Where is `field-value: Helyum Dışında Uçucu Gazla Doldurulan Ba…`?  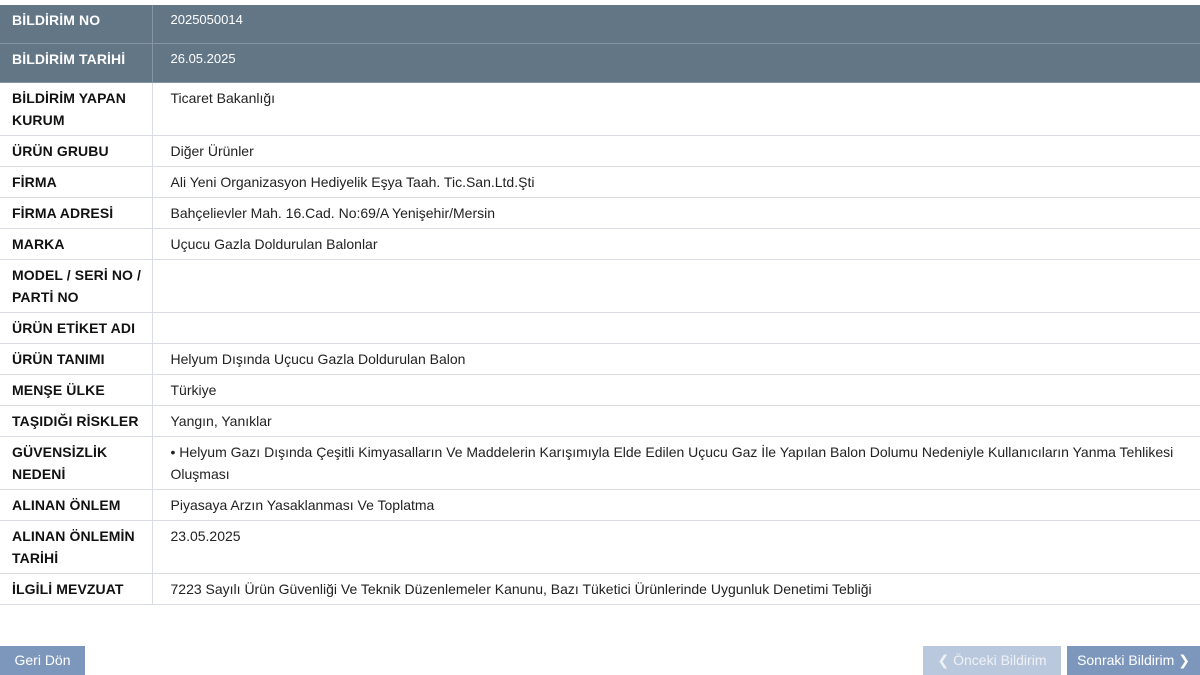 field-value: Helyum Dışında Uçucu Gazla Doldurulan Ba… is located at coordinates (676, 359).